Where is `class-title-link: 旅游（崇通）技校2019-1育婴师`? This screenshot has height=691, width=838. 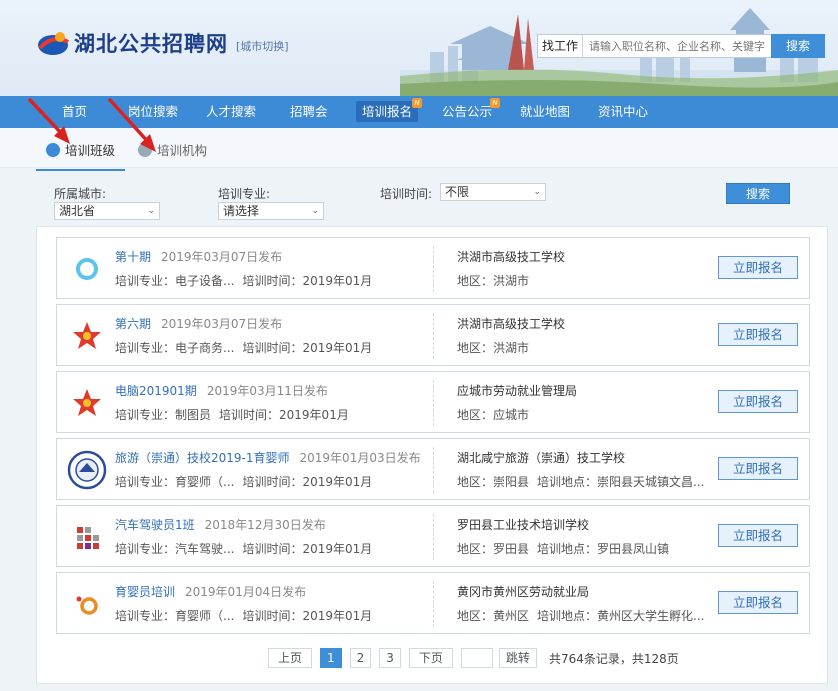 class-title-link: 旅游（崇通）技校2019-1育婴师 is located at coordinates (202, 458).